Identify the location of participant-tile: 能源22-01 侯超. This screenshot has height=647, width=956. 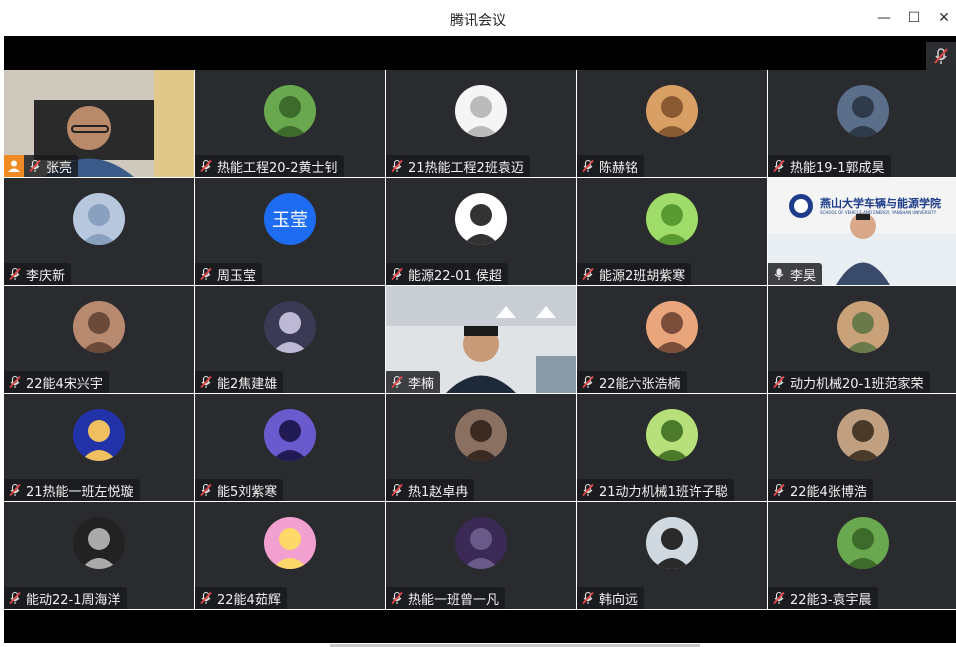
(481, 231).